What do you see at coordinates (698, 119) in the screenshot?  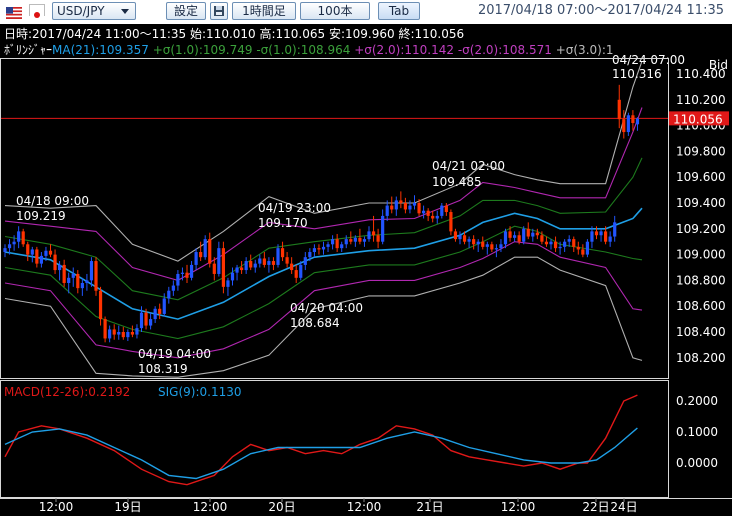 I see `current-price-text: 110.056` at bounding box center [698, 119].